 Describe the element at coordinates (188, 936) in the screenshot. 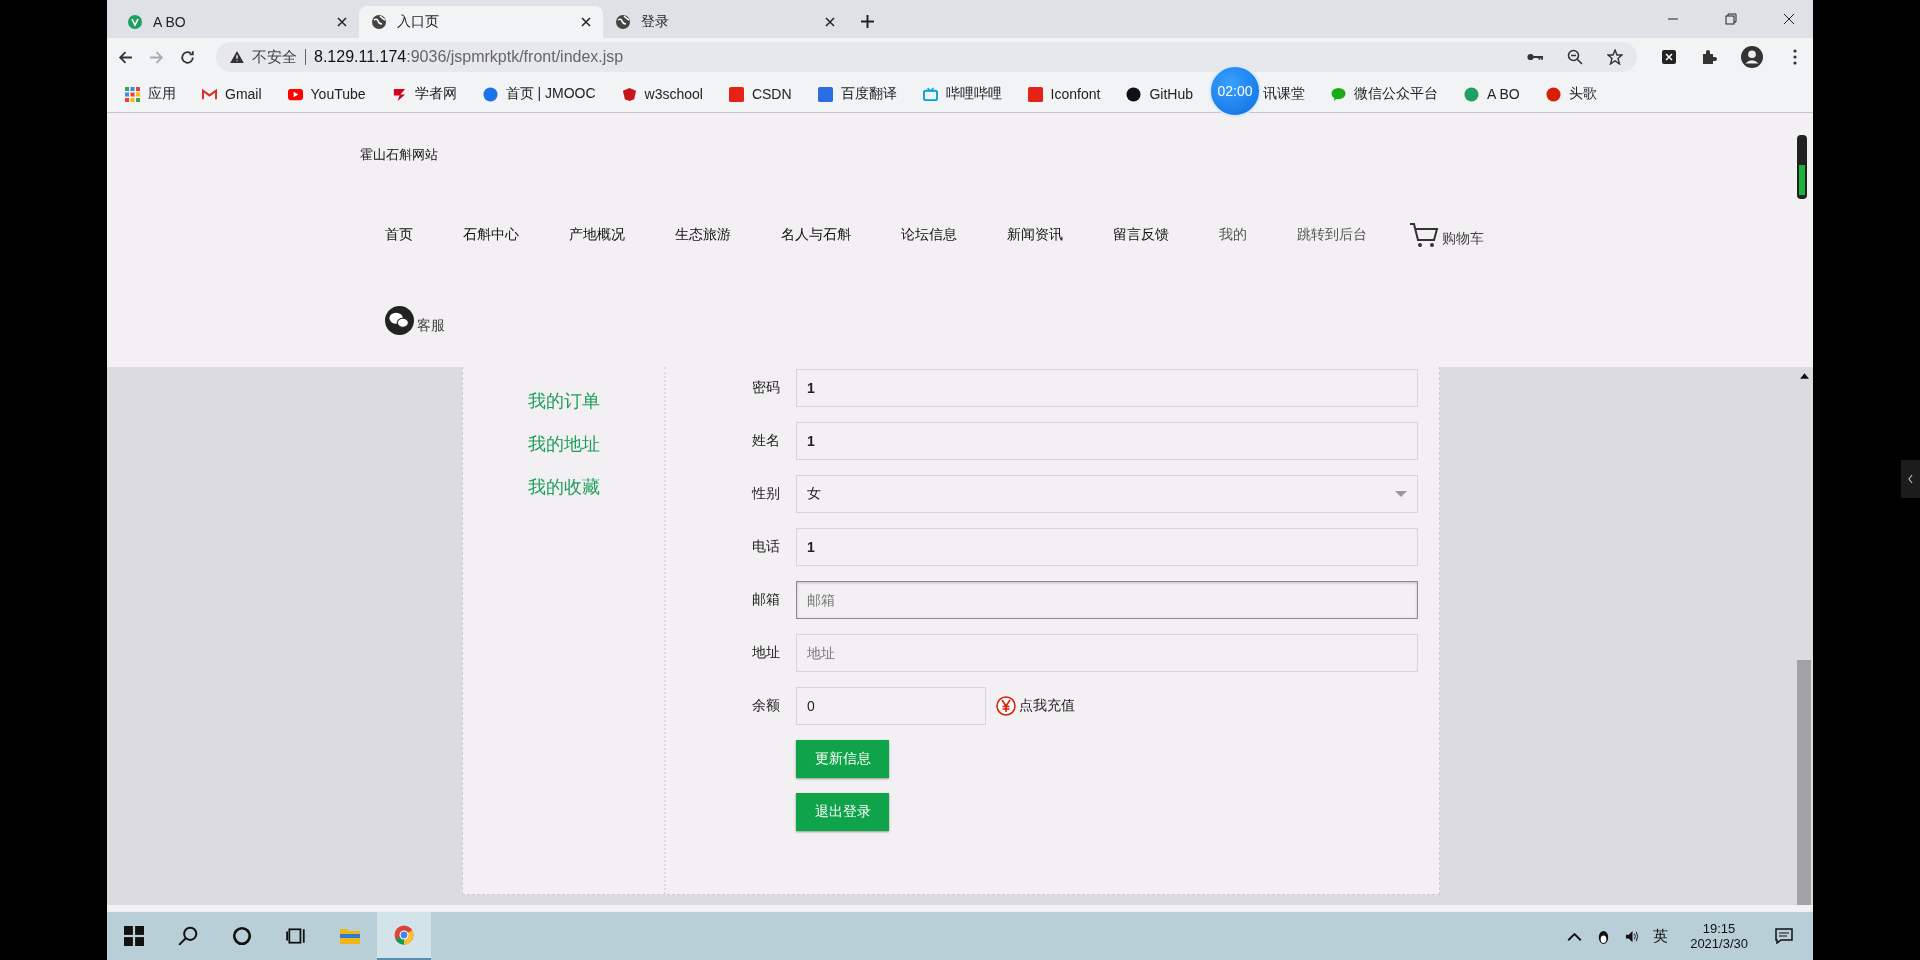

I see `search-icon` at that location.